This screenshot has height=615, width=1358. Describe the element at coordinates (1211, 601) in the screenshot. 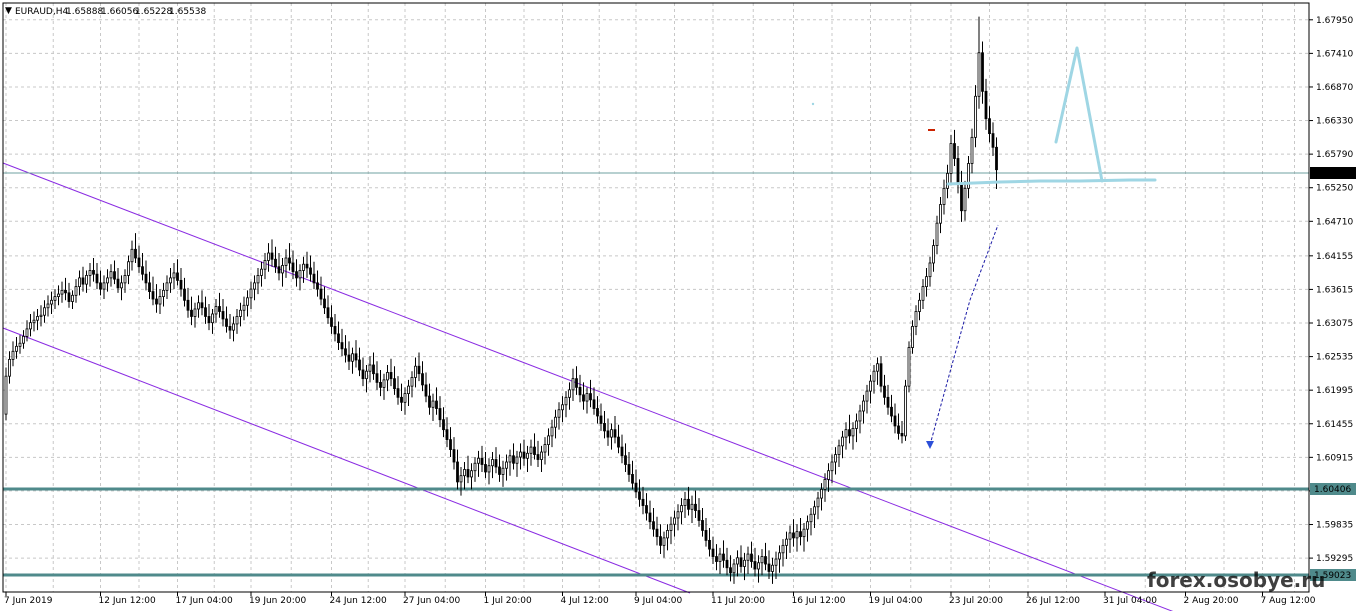

I see `x-tick-label: 2 Aug 20:00` at that location.